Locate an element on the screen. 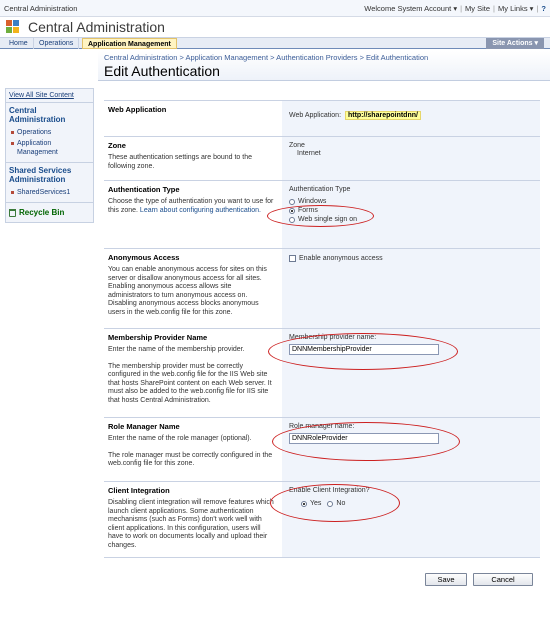 The image size is (550, 630). client-integration-yes: Yes is located at coordinates (311, 503).